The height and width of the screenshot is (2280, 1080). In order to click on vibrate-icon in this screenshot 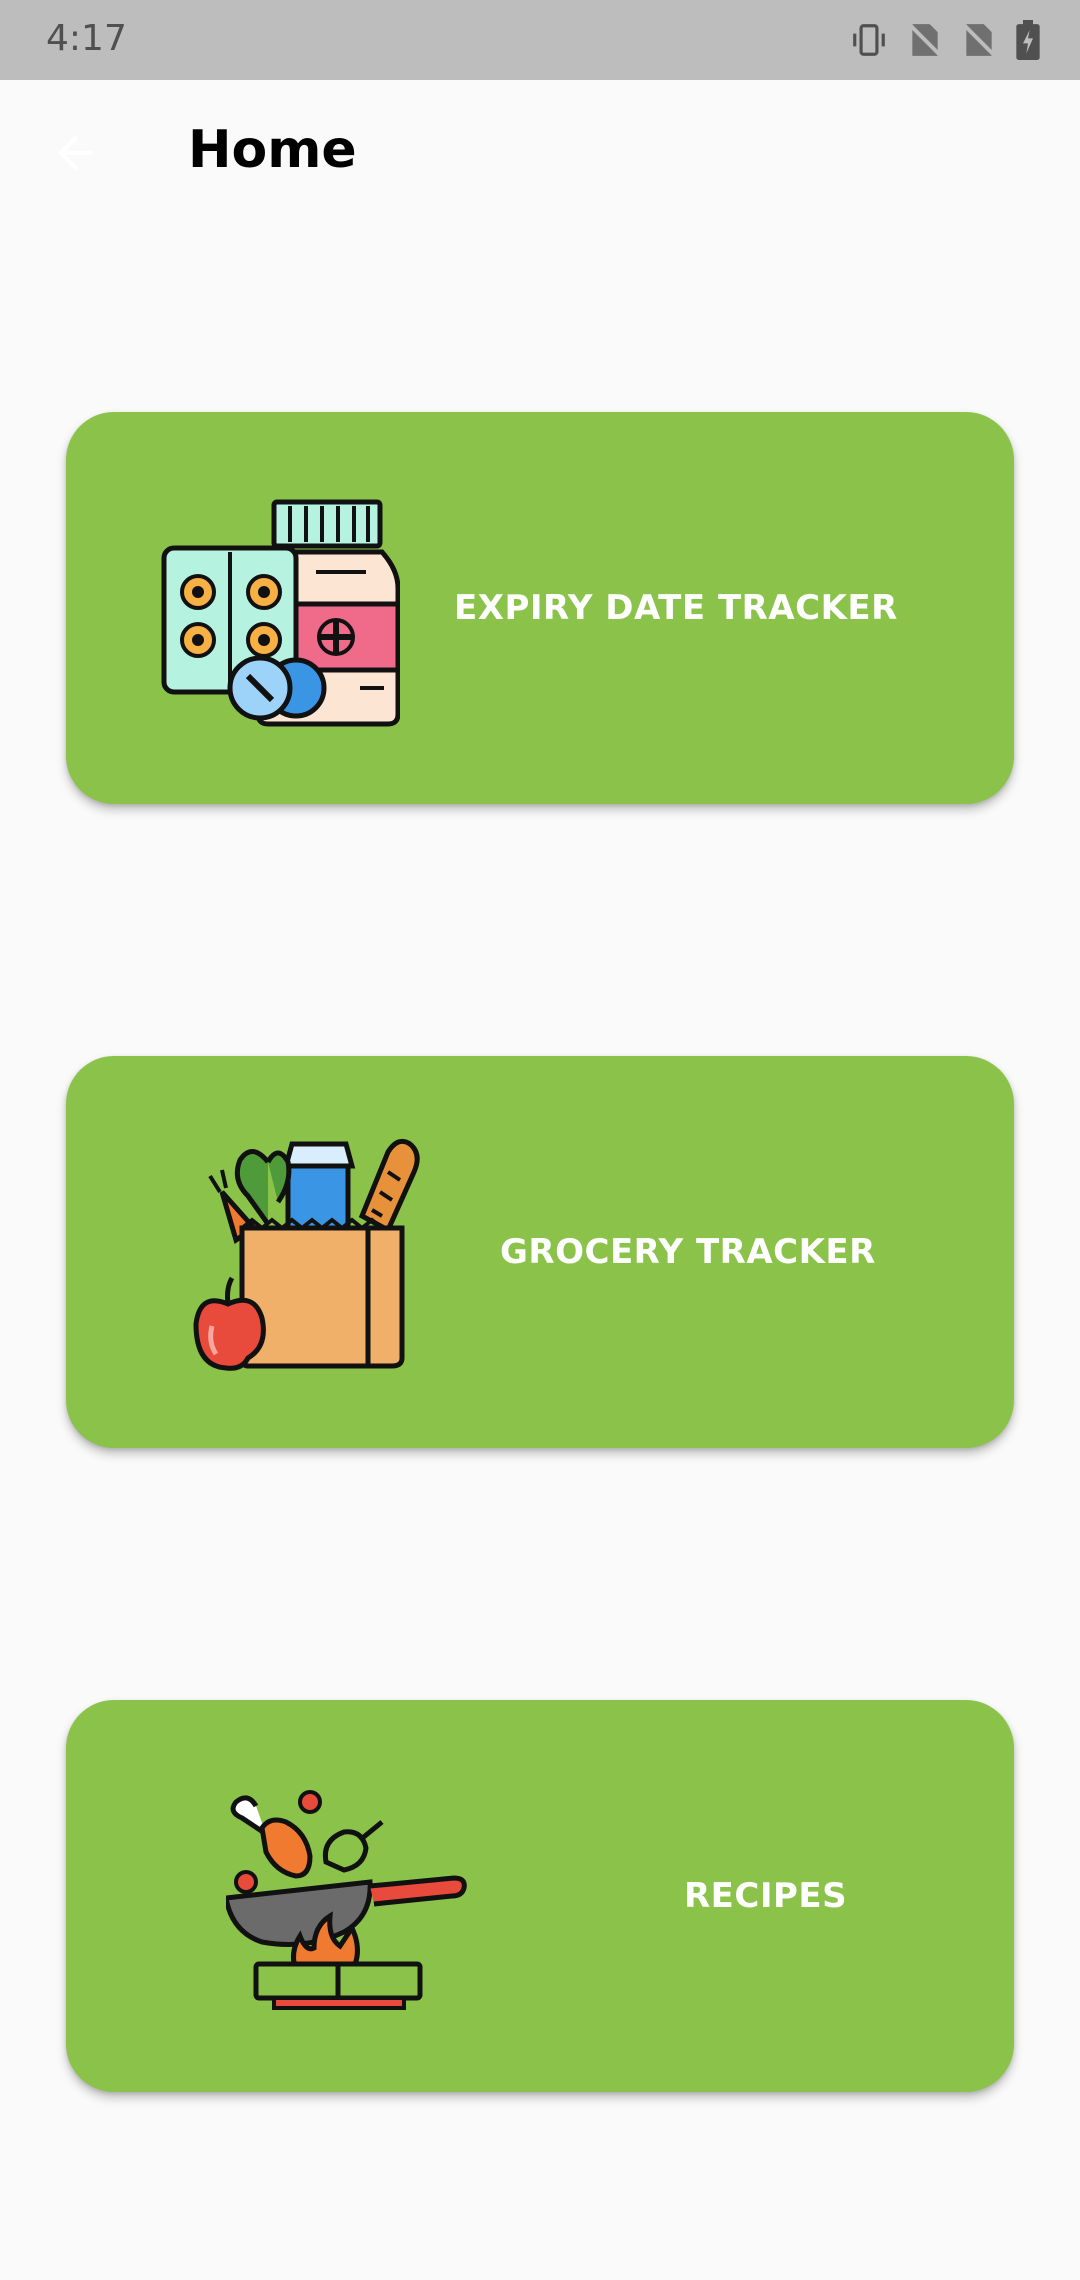, I will do `click(869, 40)`.